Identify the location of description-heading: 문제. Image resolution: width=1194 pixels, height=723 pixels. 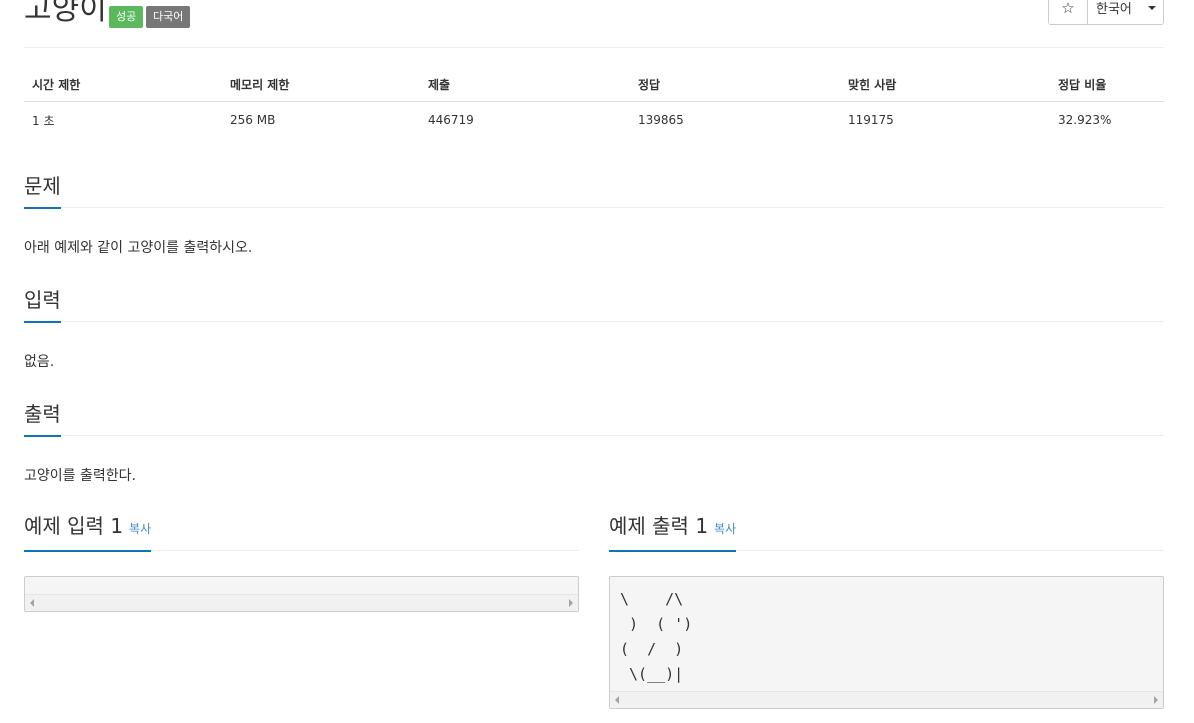
(42, 191).